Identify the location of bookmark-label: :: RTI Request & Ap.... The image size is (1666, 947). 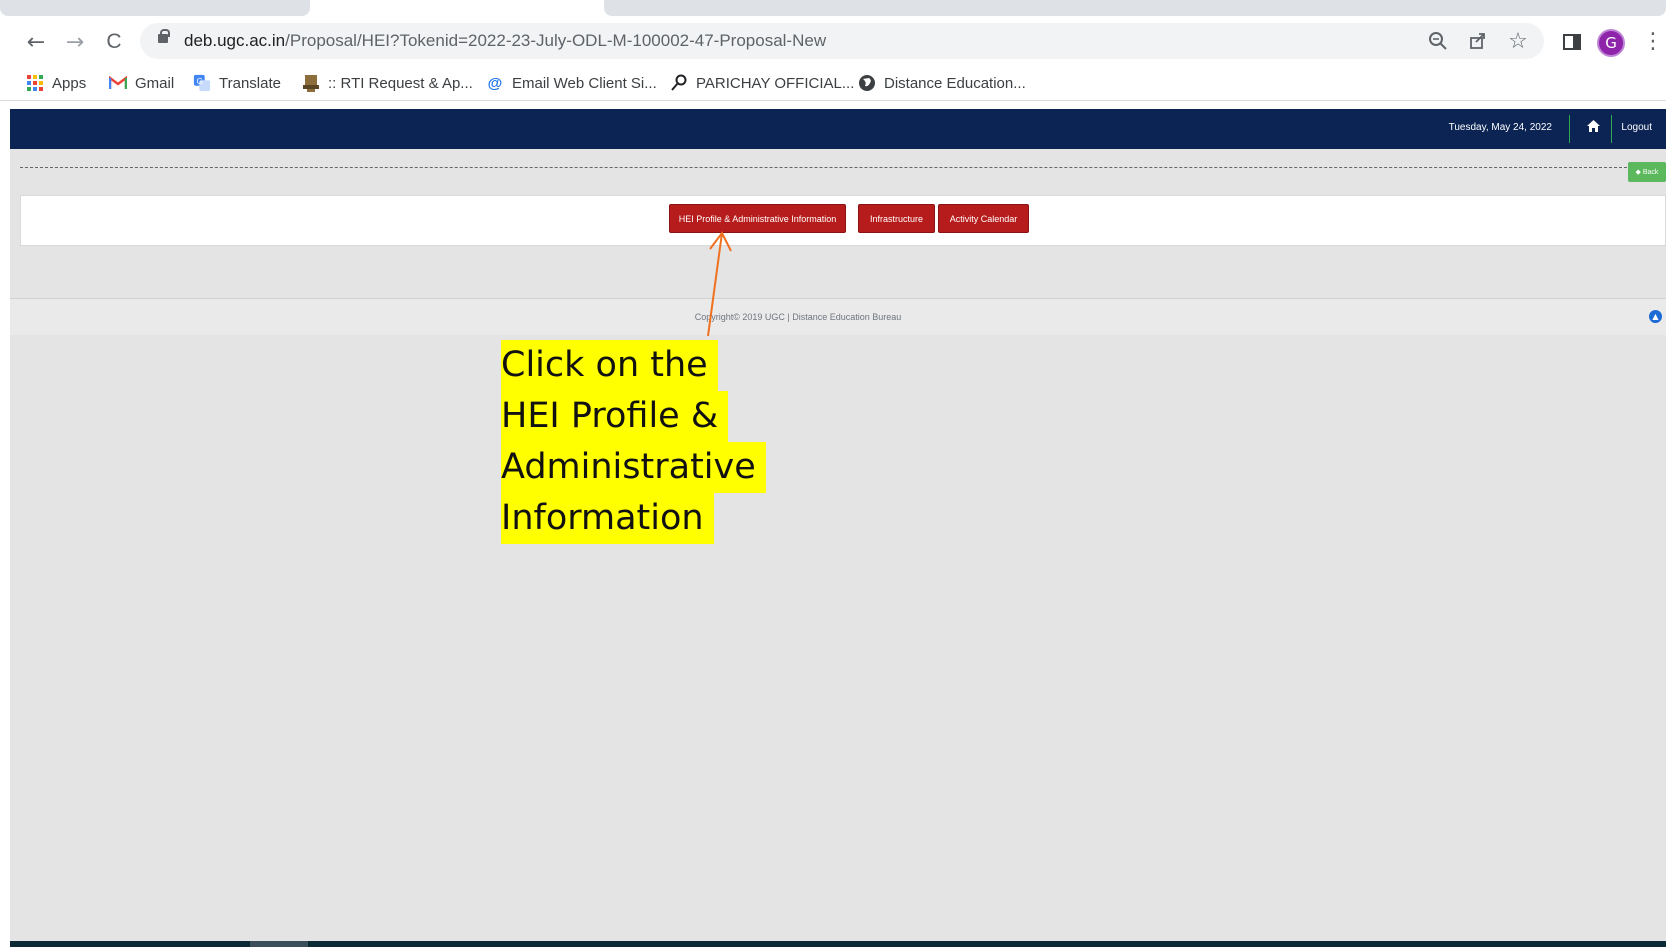
(400, 83).